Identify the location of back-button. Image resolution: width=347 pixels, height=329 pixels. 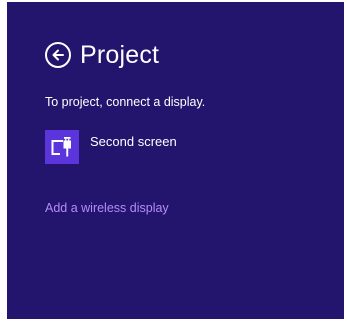
(58, 55).